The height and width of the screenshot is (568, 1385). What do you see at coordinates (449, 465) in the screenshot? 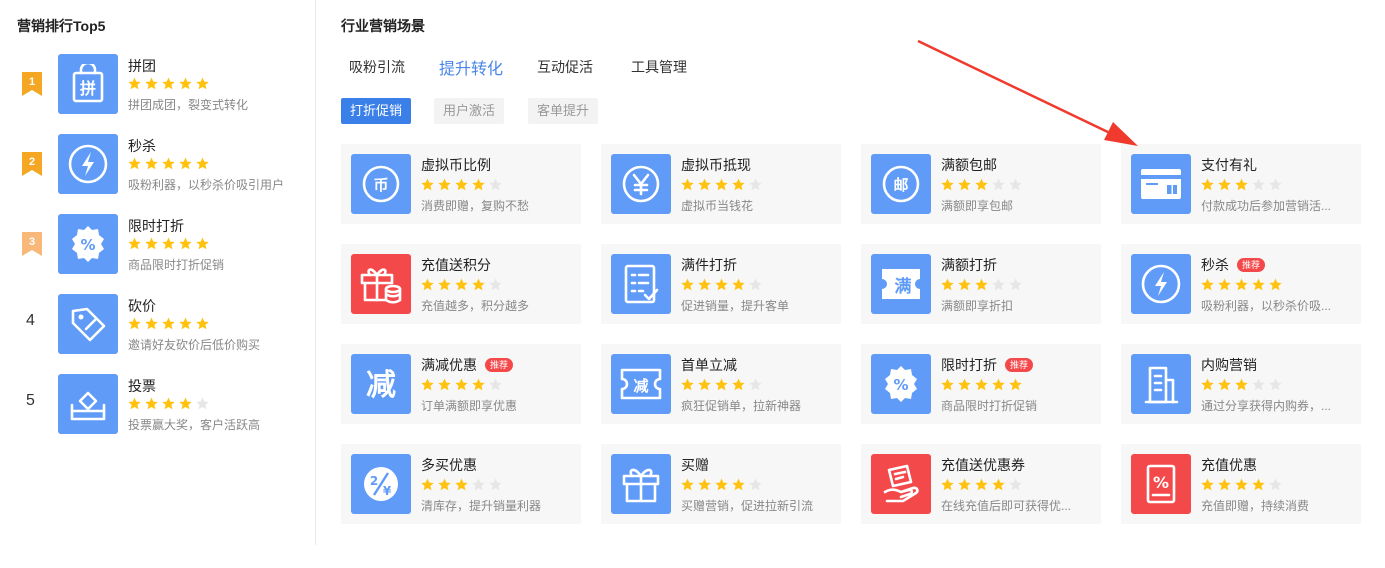
I see `card-name: 多买优惠` at bounding box center [449, 465].